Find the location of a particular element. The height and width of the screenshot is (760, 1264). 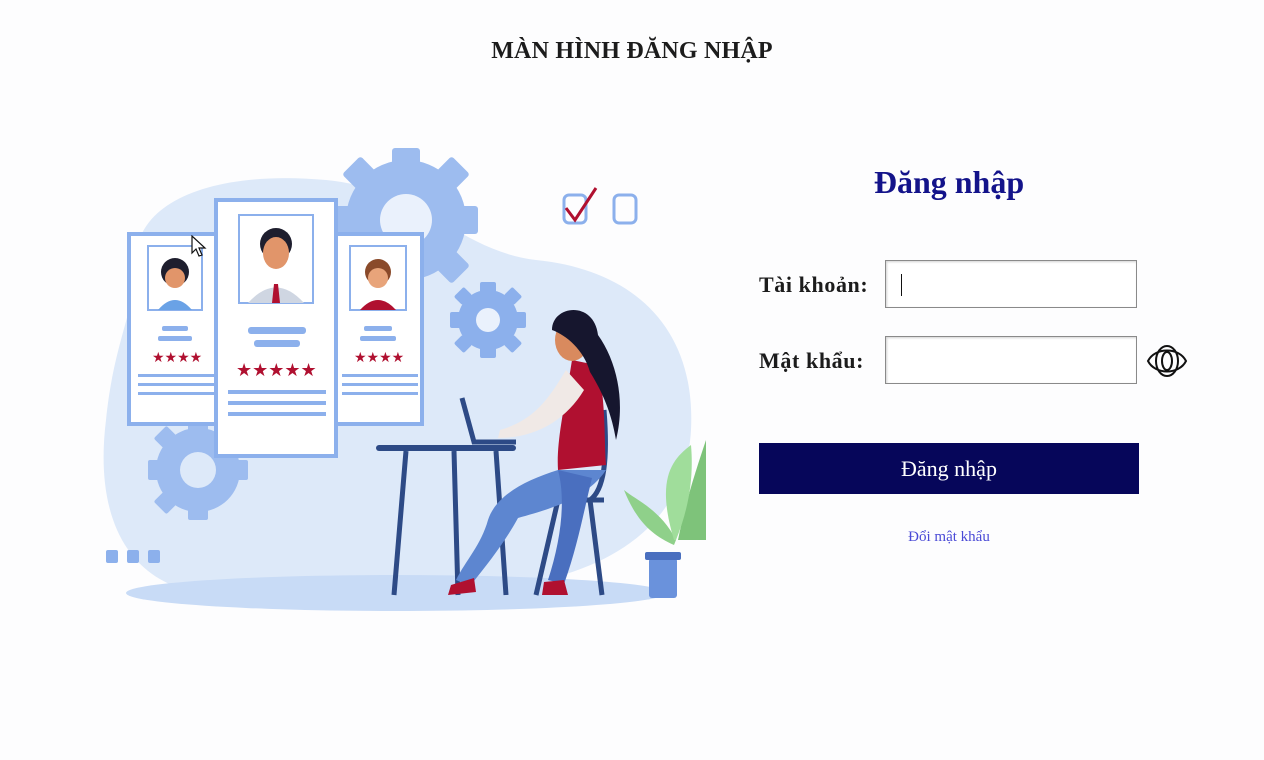

password-label: Mật khẩu: is located at coordinates (812, 360).